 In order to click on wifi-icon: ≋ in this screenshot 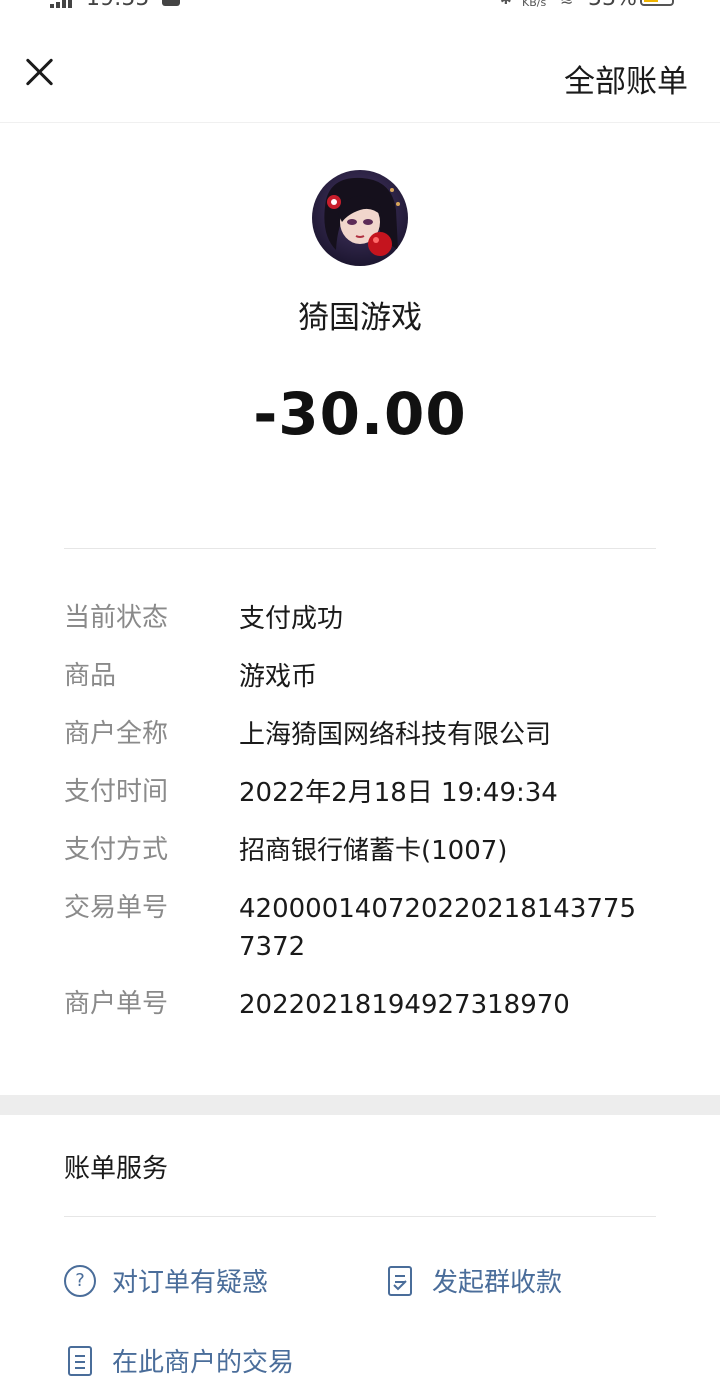, I will do `click(566, 4)`.